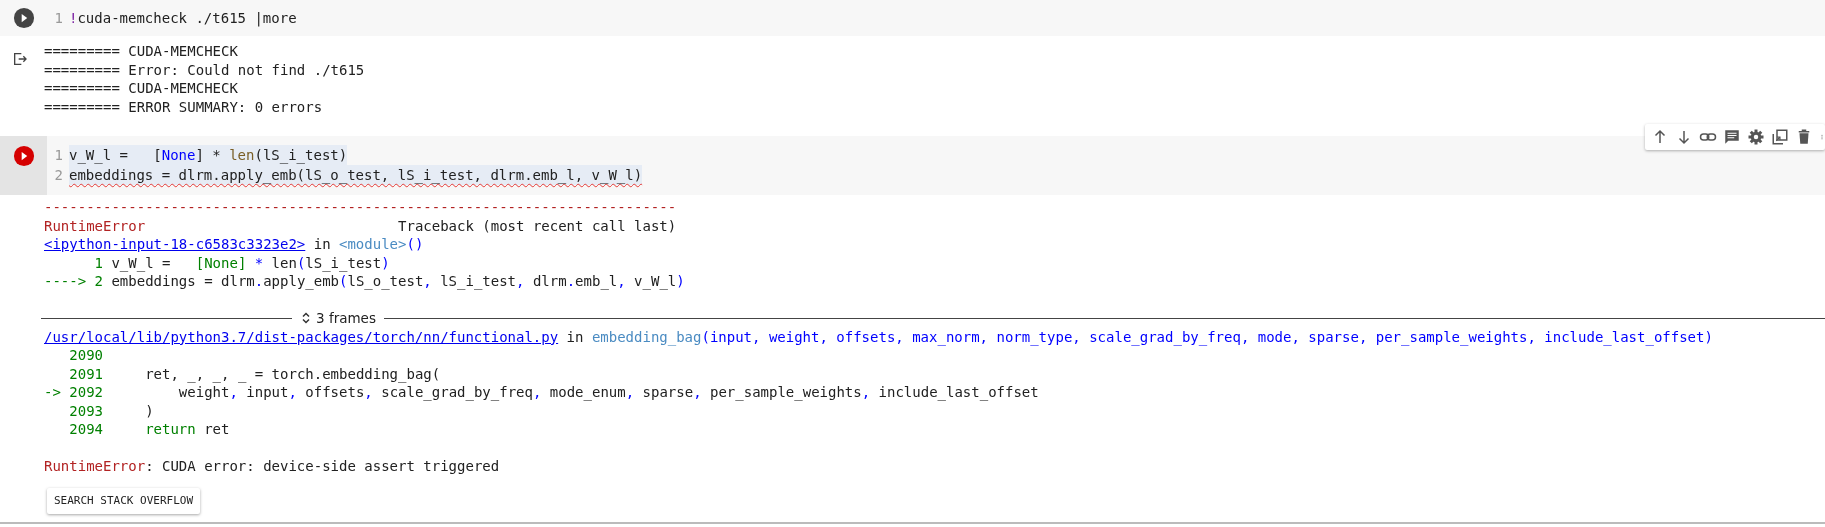  I want to click on search-button: SEARCH STACK OVERFLOW, so click(124, 500).